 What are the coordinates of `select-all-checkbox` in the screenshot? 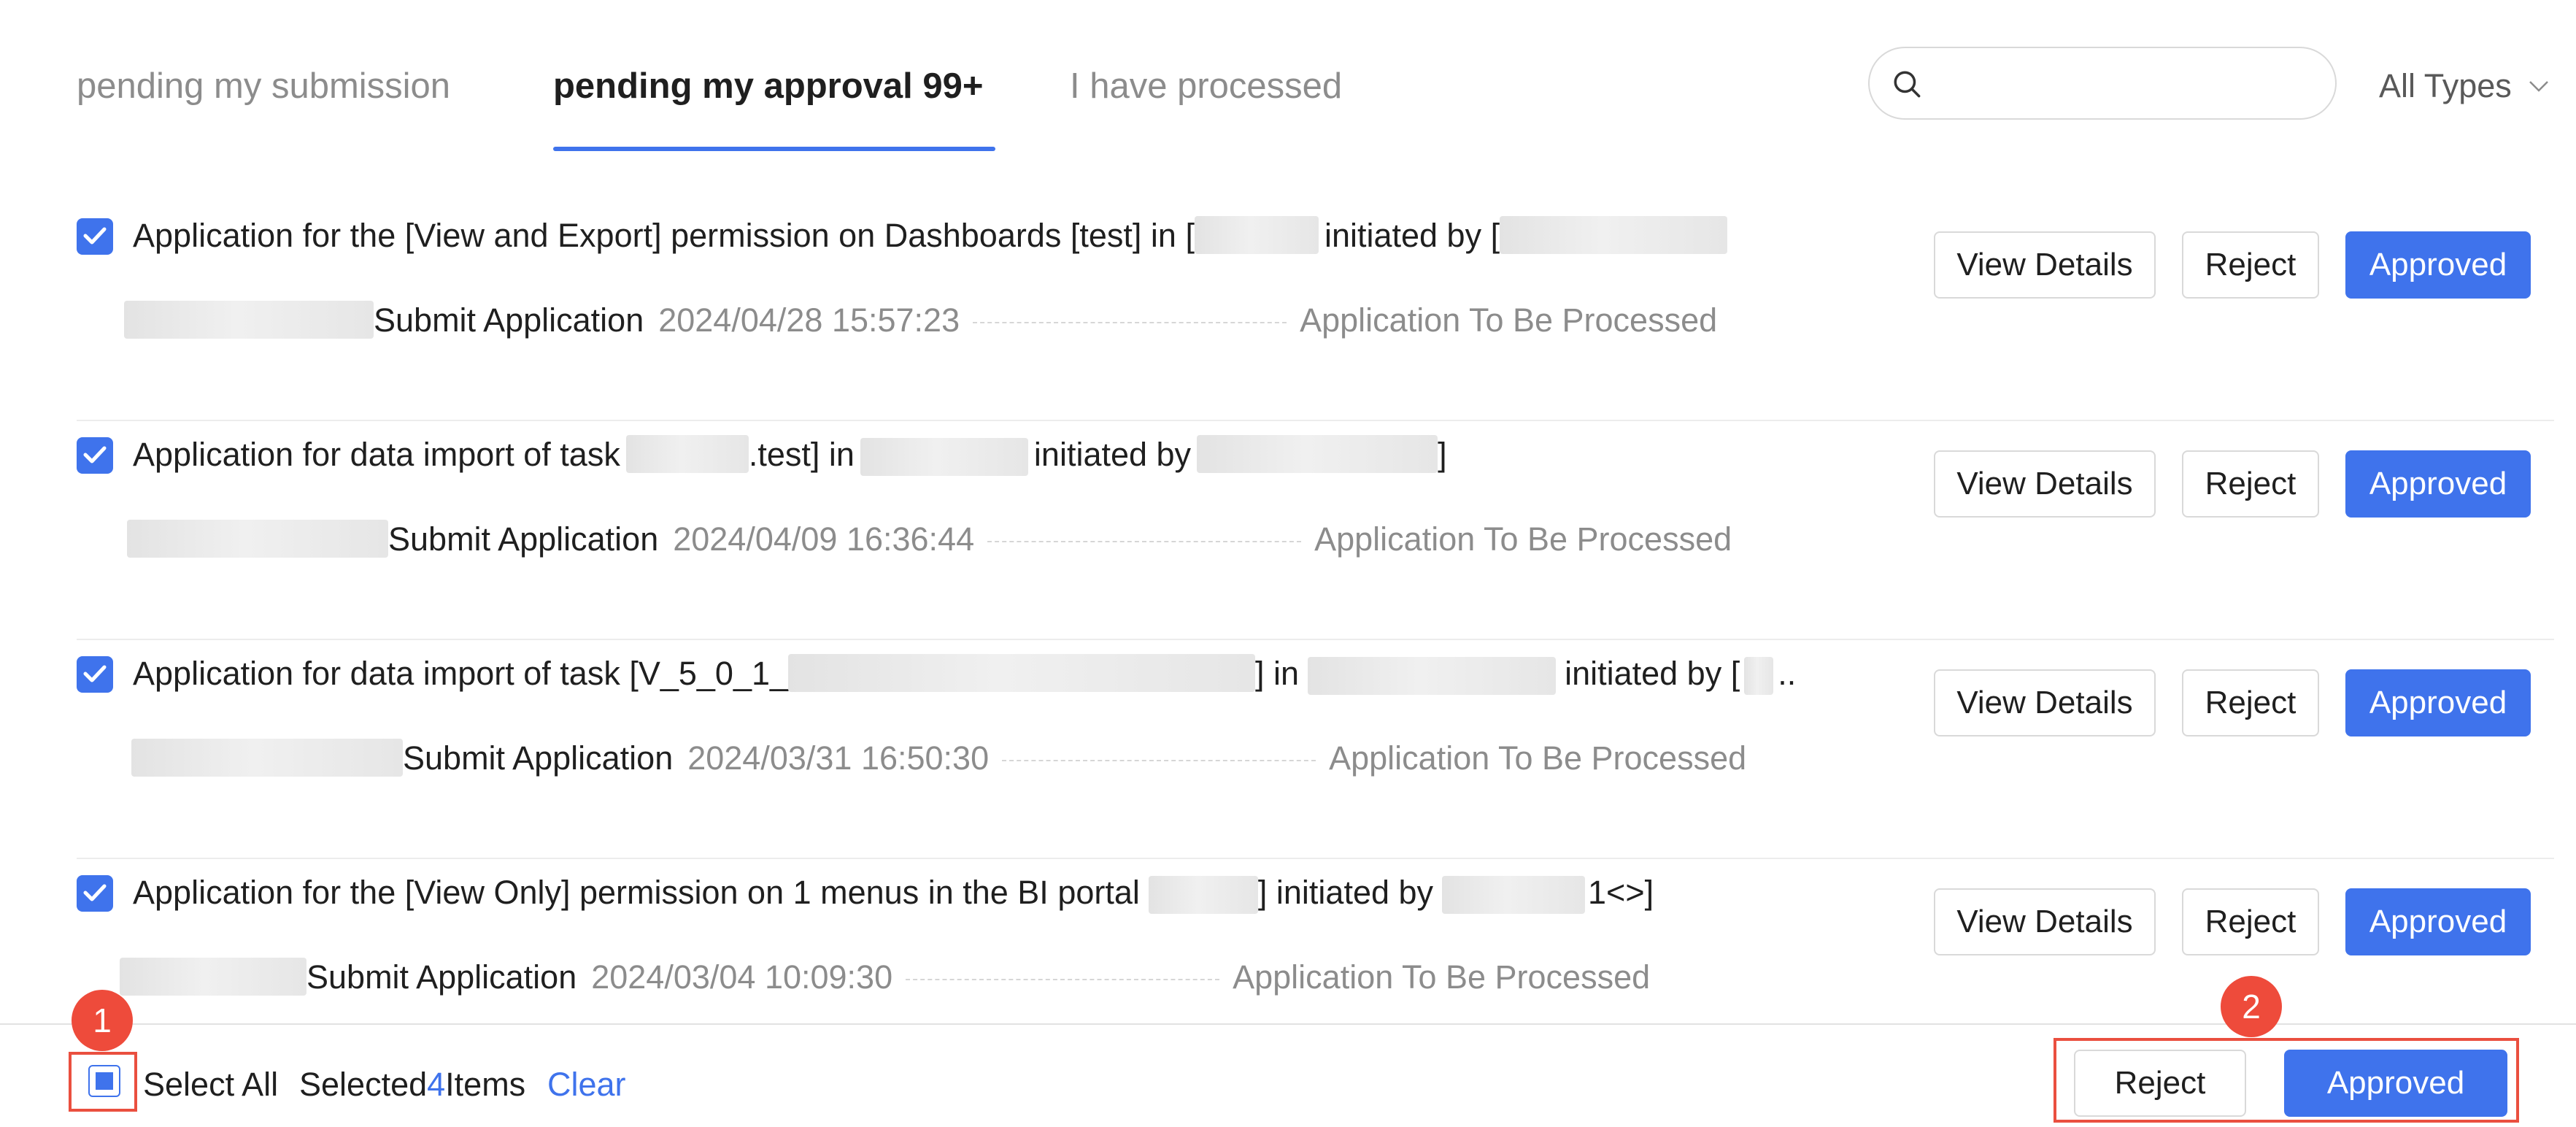 It's located at (104, 1081).